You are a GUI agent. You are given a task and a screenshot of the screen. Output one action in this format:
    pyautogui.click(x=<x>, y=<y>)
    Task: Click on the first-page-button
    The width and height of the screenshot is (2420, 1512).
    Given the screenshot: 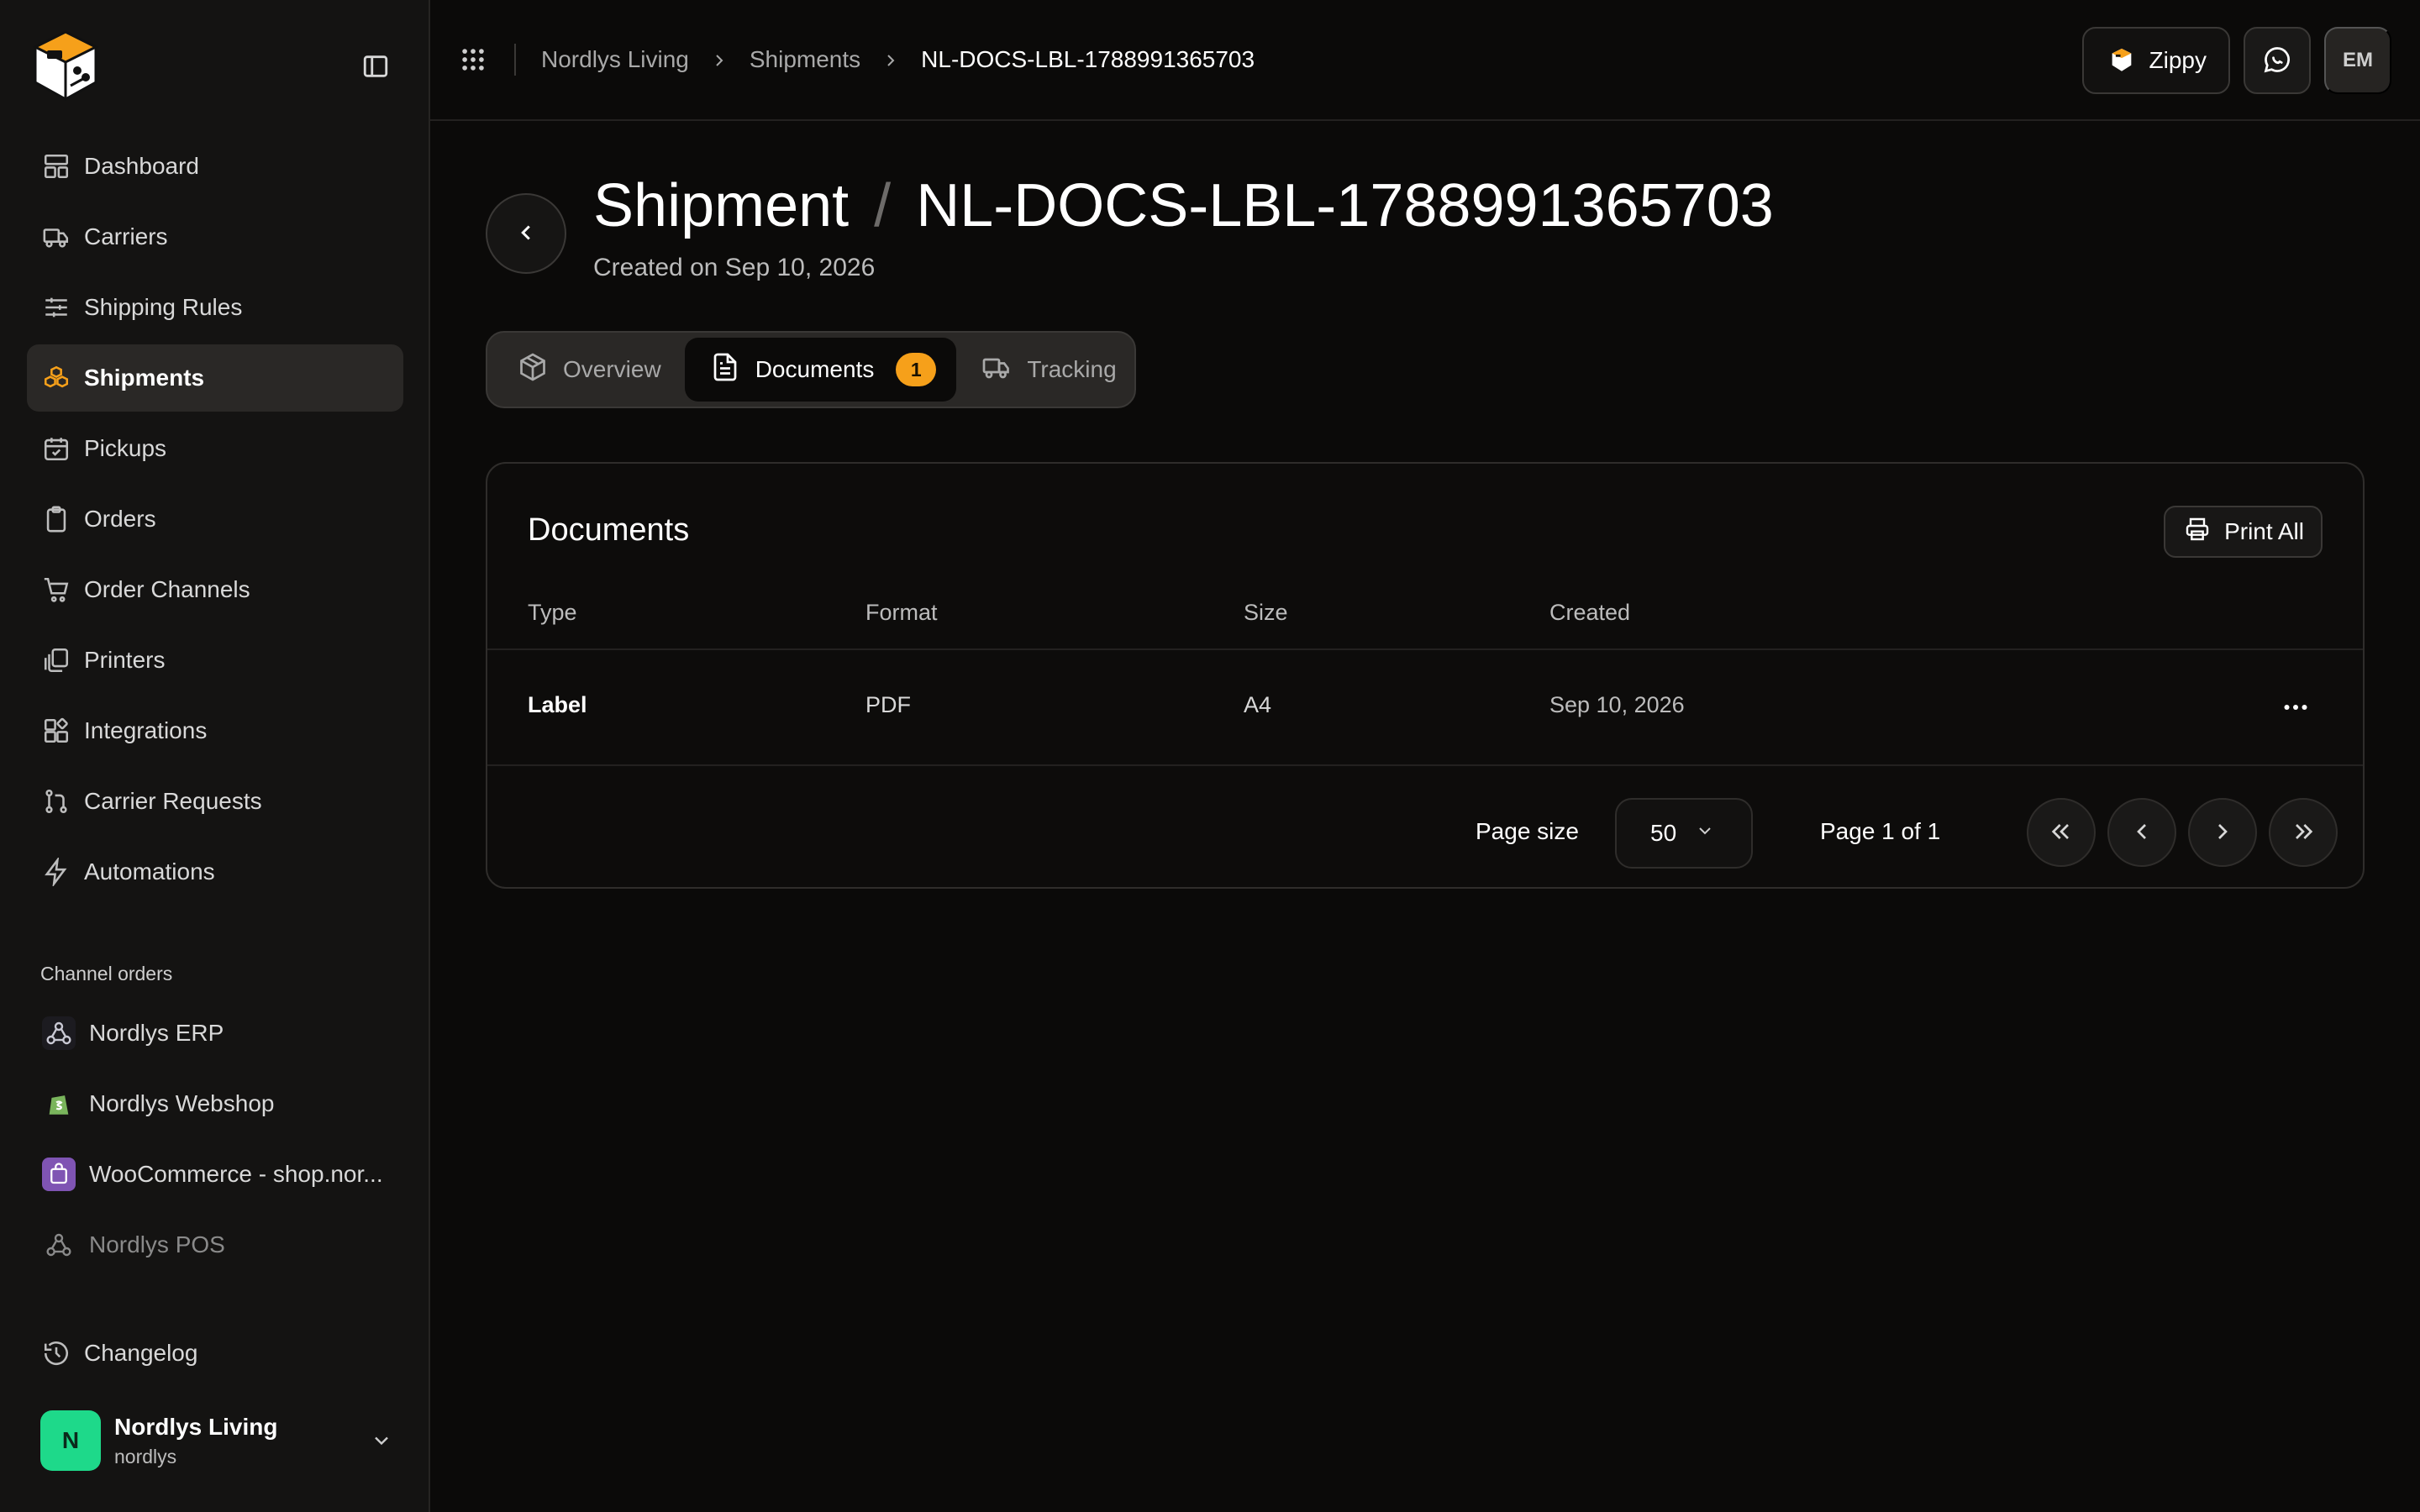 What is the action you would take?
    pyautogui.click(x=2061, y=832)
    